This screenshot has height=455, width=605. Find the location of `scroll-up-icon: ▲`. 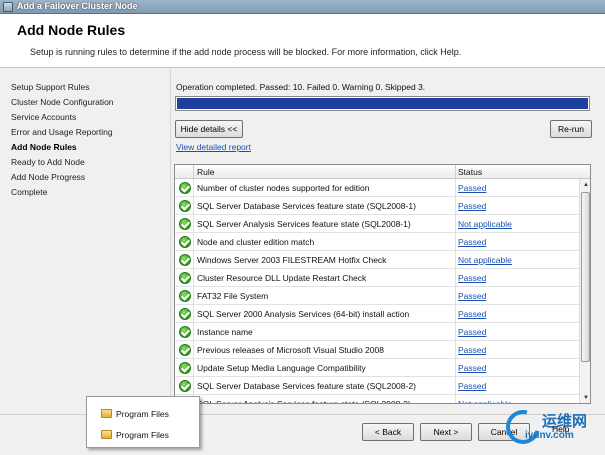

scroll-up-icon: ▲ is located at coordinates (585, 185).